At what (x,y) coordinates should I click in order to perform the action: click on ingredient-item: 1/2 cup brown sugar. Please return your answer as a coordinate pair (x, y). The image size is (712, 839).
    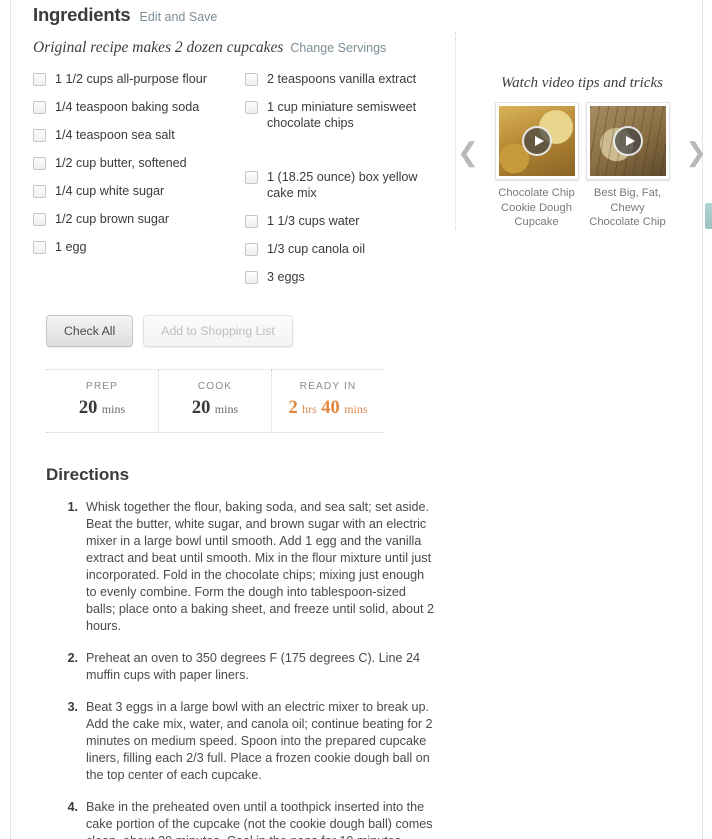
    Looking at the image, I should click on (139, 219).